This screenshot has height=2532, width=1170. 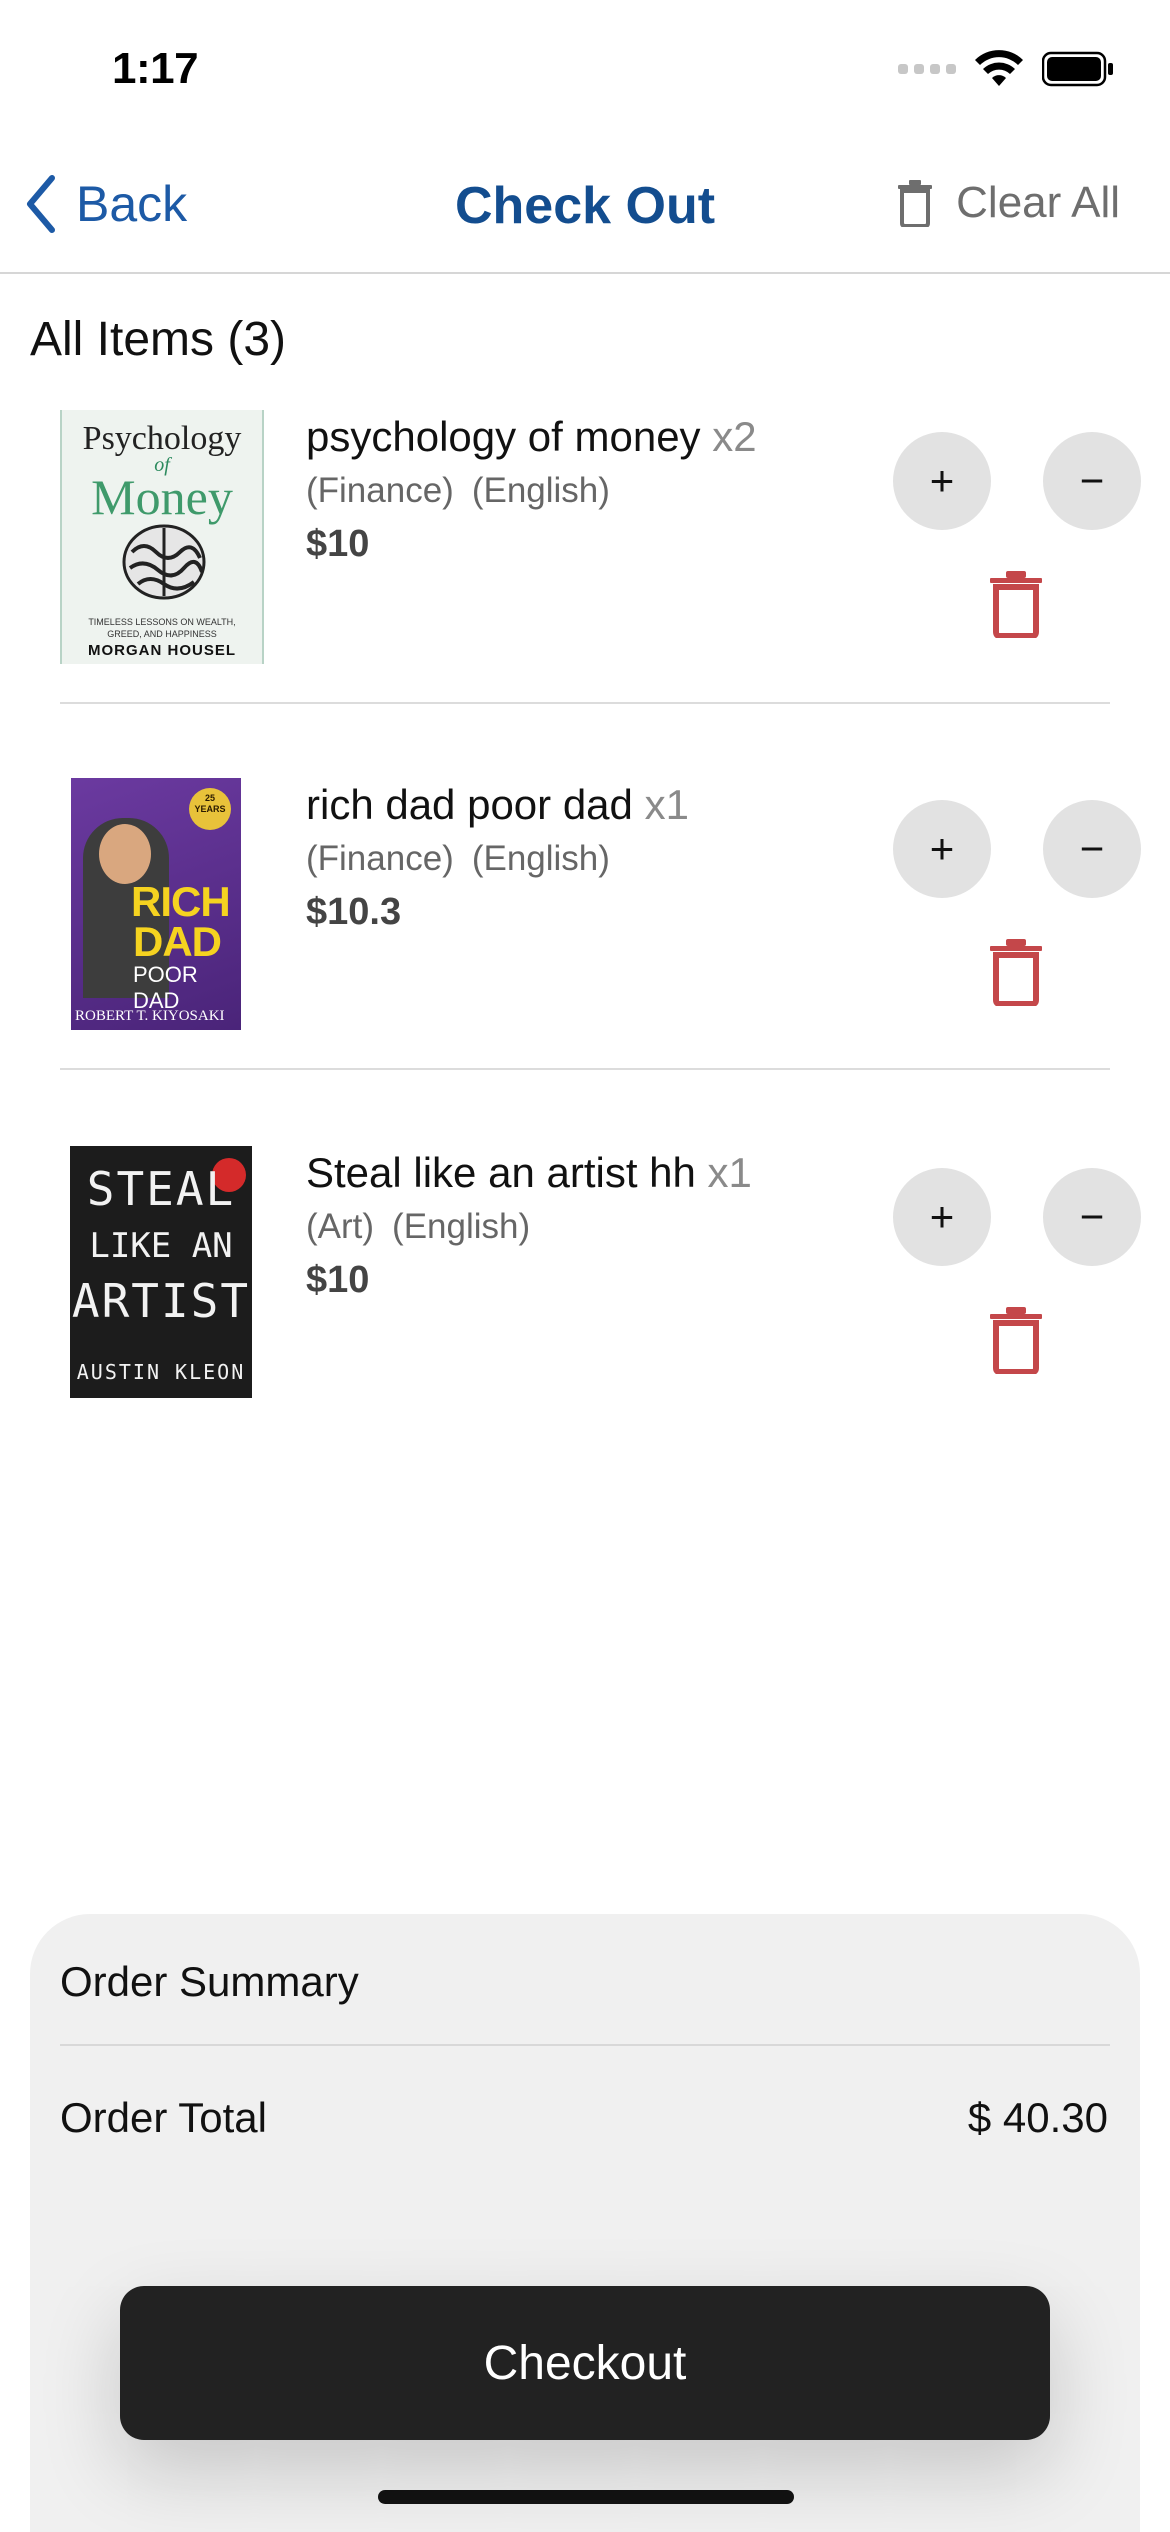 What do you see at coordinates (155, 68) in the screenshot?
I see `status-time: 1:17` at bounding box center [155, 68].